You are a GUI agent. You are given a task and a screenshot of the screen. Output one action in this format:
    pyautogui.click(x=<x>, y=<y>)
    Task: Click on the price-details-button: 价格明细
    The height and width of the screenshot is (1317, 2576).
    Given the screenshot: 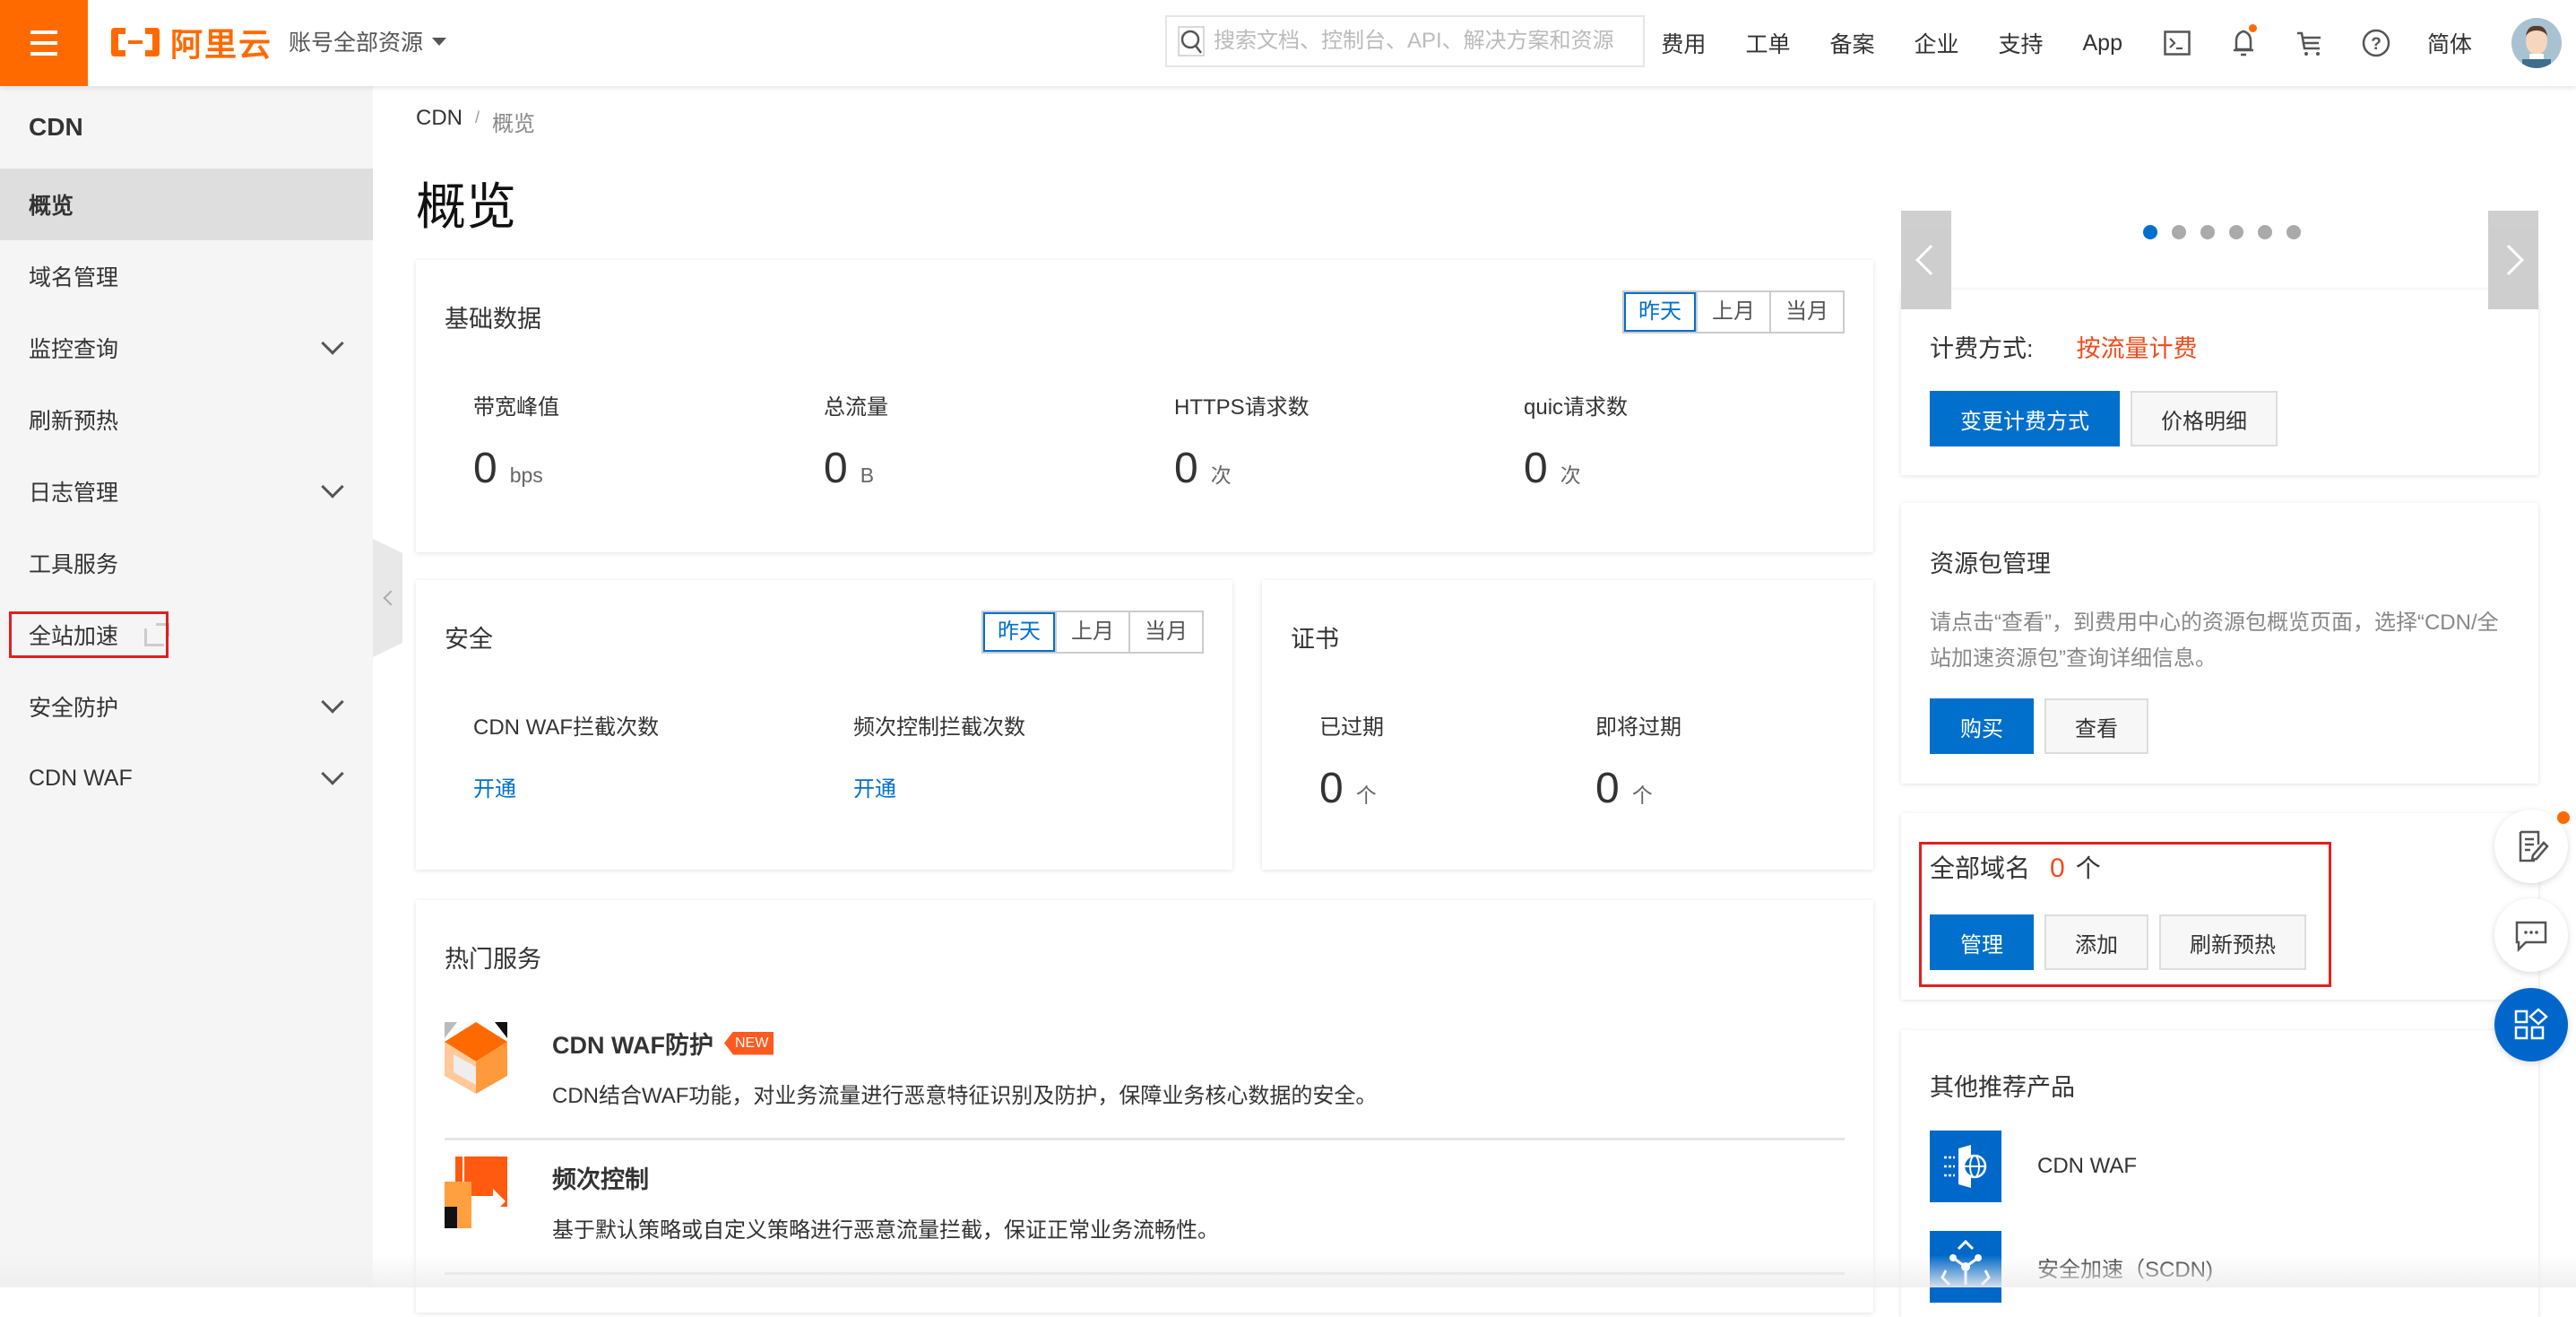 What is the action you would take?
    pyautogui.click(x=2204, y=418)
    